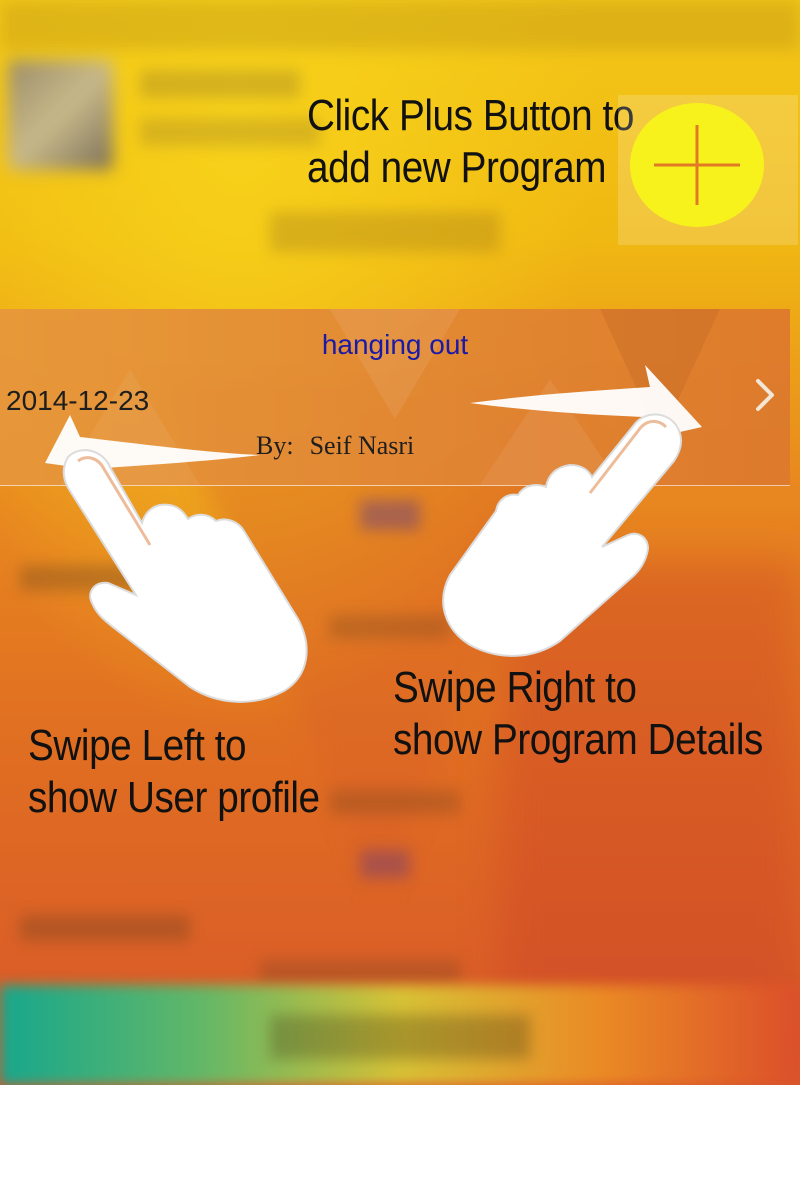 This screenshot has width=800, height=1200. What do you see at coordinates (60, 115) in the screenshot?
I see `avatar` at bounding box center [60, 115].